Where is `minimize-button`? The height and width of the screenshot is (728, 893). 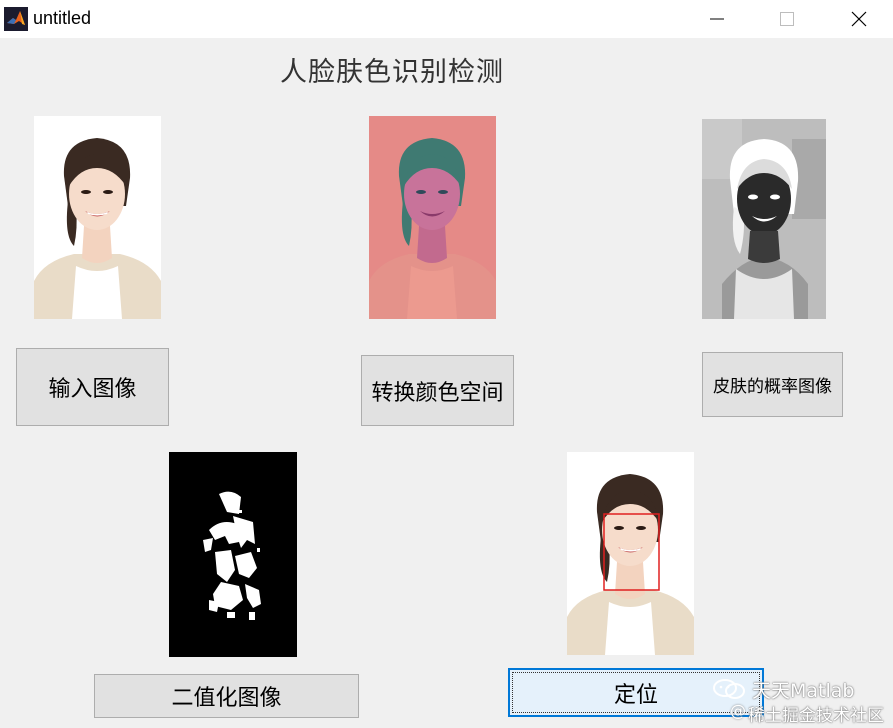
minimize-button is located at coordinates (717, 19).